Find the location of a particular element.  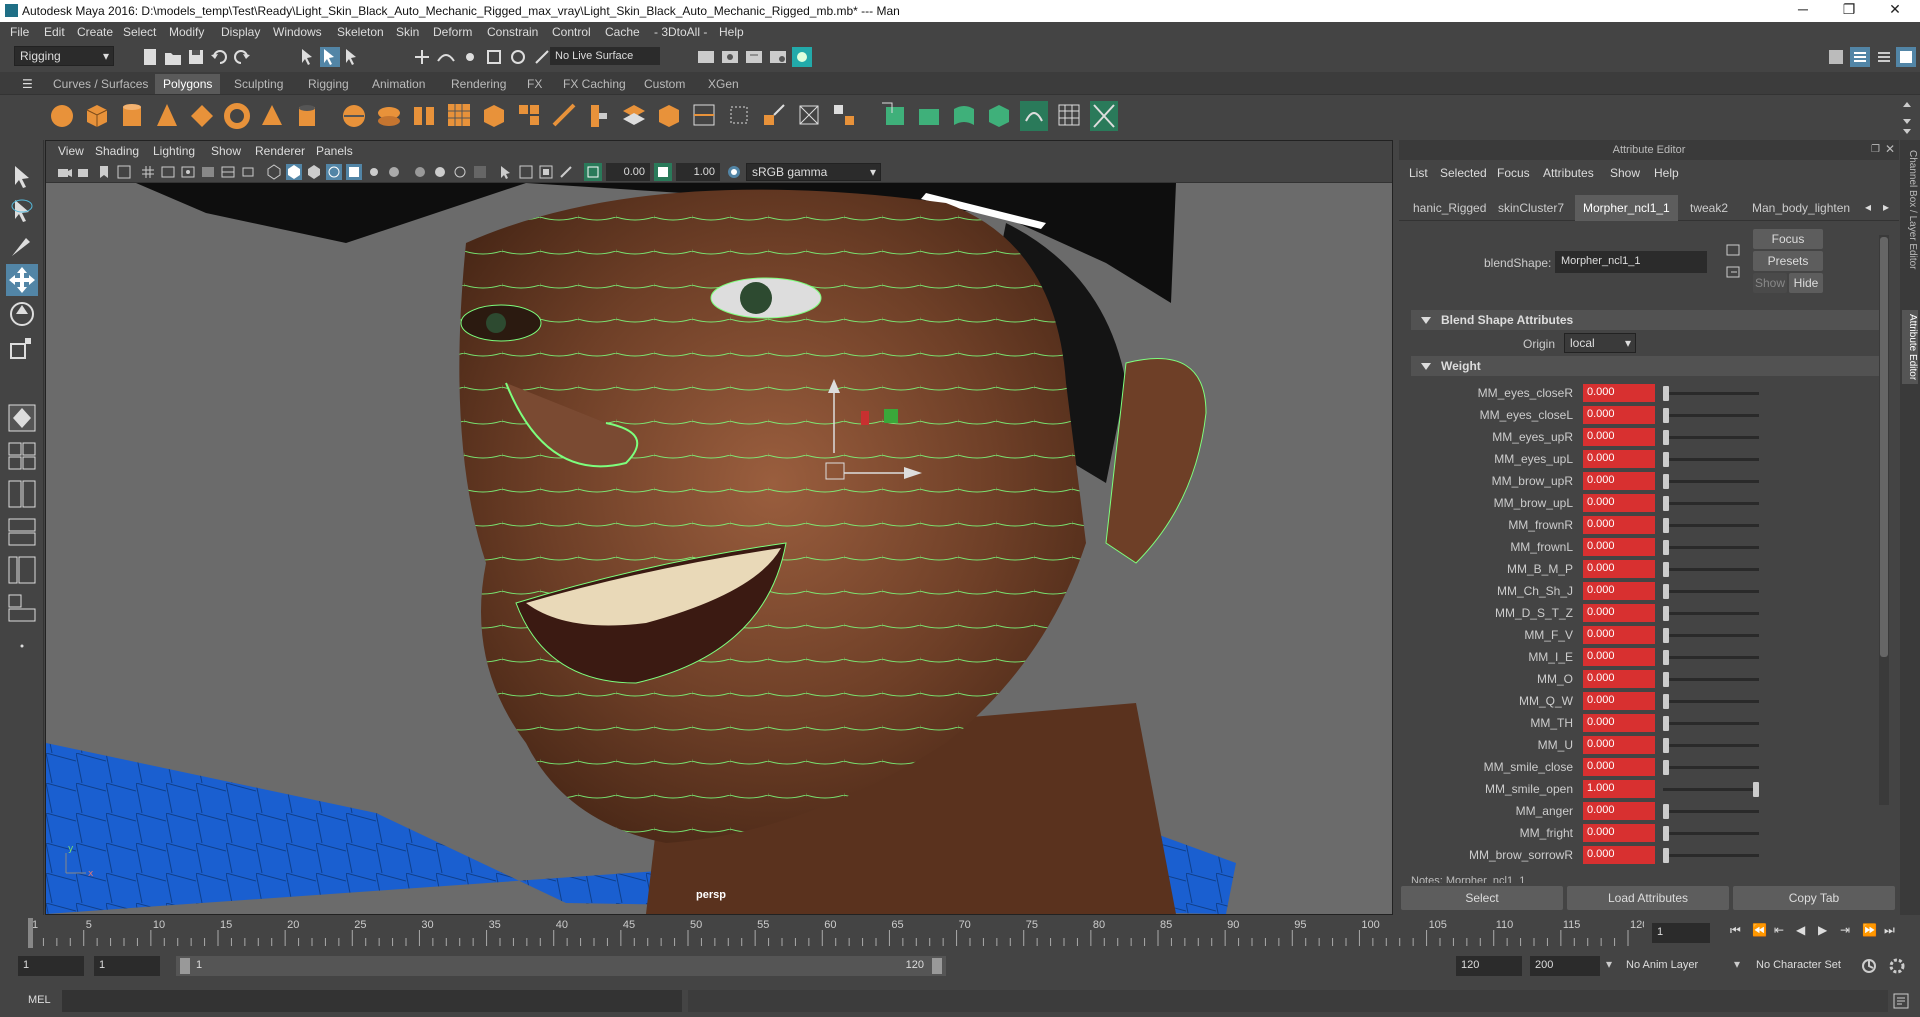

auto-uv-icon is located at coordinates (1034, 116).